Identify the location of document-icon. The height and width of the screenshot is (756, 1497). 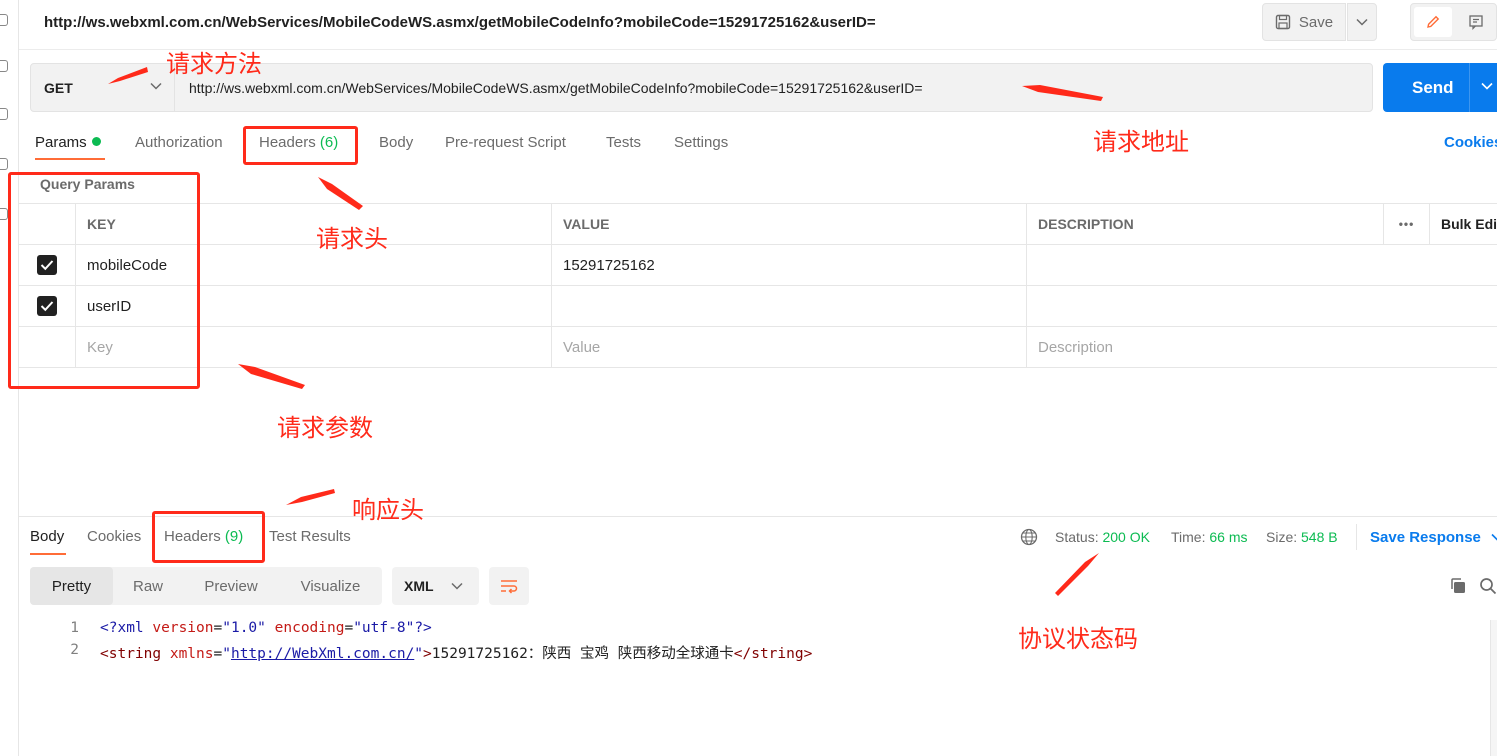
(1476, 22).